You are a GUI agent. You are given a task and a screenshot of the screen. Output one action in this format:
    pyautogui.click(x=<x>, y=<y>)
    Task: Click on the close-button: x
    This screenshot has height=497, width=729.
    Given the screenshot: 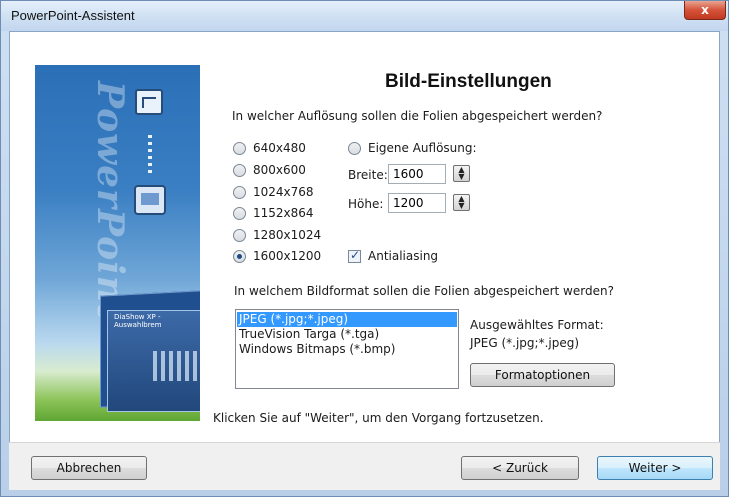 What is the action you would take?
    pyautogui.click(x=705, y=10)
    